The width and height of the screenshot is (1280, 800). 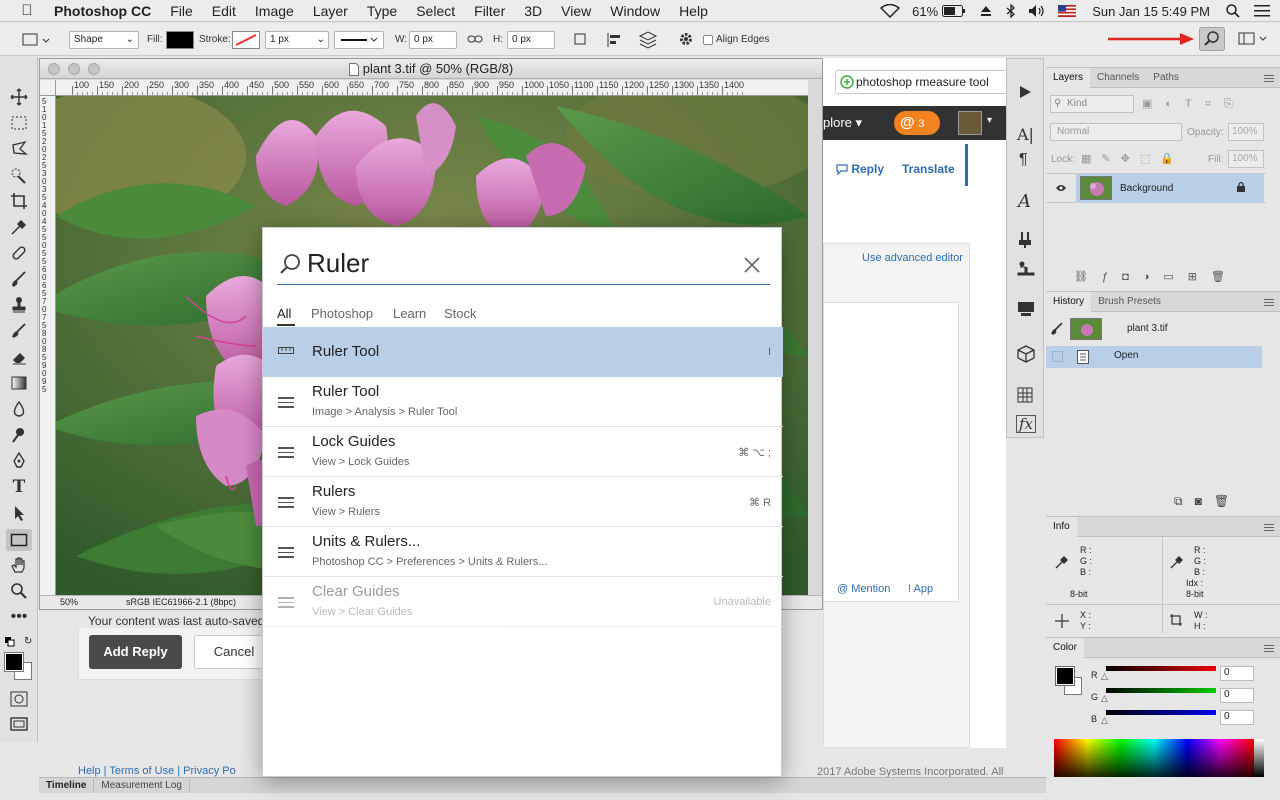 I want to click on paragraph-icon: ¶, so click(x=1023, y=160).